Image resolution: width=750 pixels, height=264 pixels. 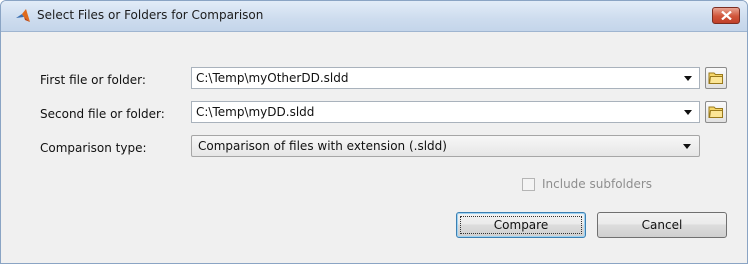 I want to click on cancel-button: Cancel, so click(x=662, y=225).